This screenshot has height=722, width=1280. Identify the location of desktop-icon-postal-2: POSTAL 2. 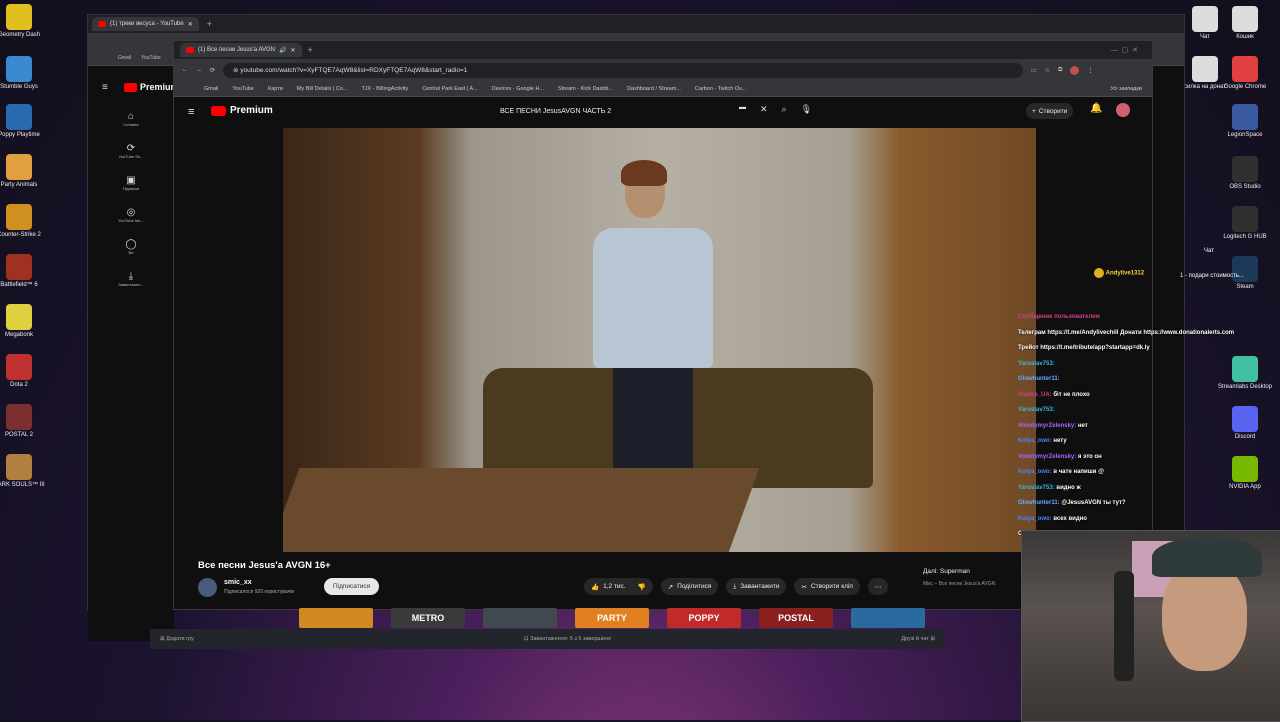
(23, 421).